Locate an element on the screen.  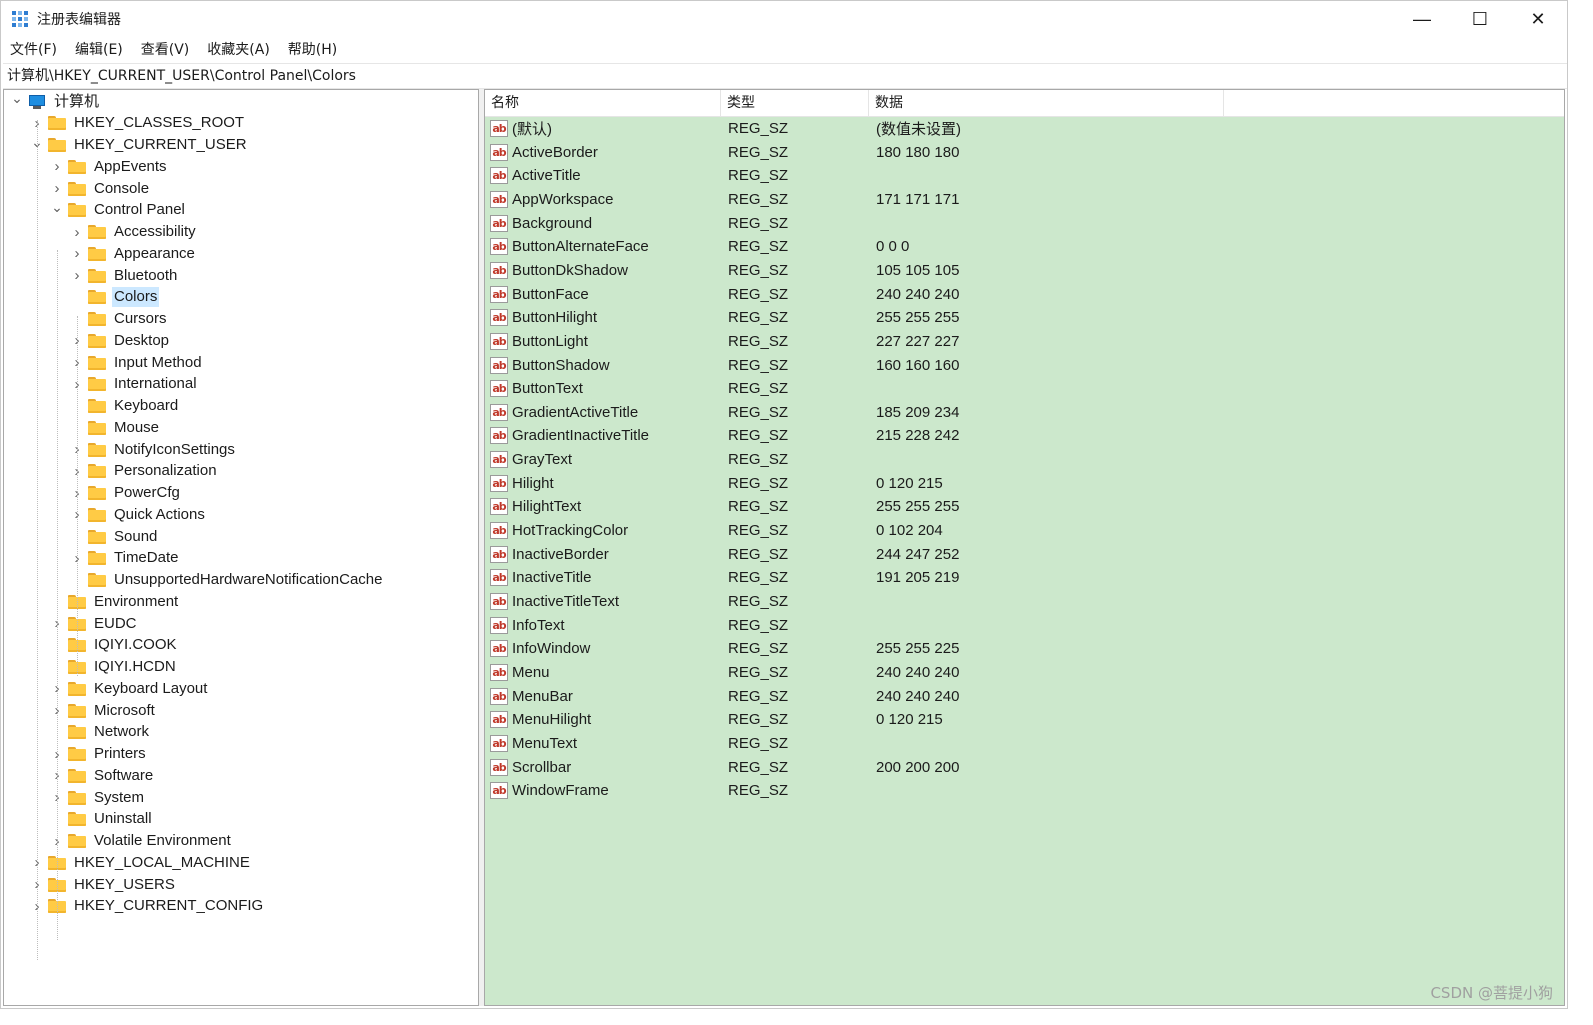
tree-item: › HKEY_CLASSES_ROOT is located at coordinates (138, 123).